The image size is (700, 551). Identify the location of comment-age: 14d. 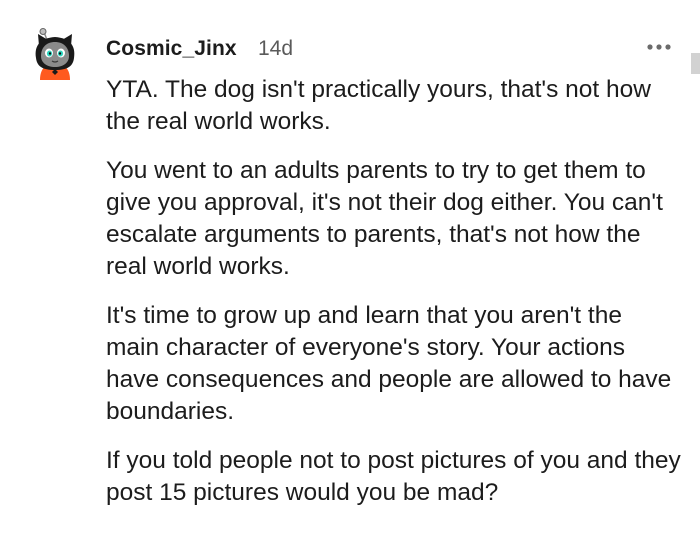
(276, 48).